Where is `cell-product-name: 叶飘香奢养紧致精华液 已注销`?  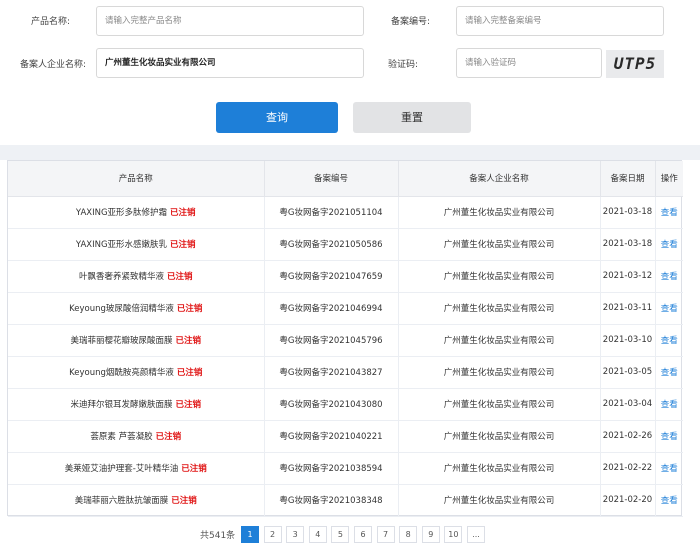
cell-product-name: 叶飘香奢养紧致精华液 已注销 is located at coordinates (136, 276).